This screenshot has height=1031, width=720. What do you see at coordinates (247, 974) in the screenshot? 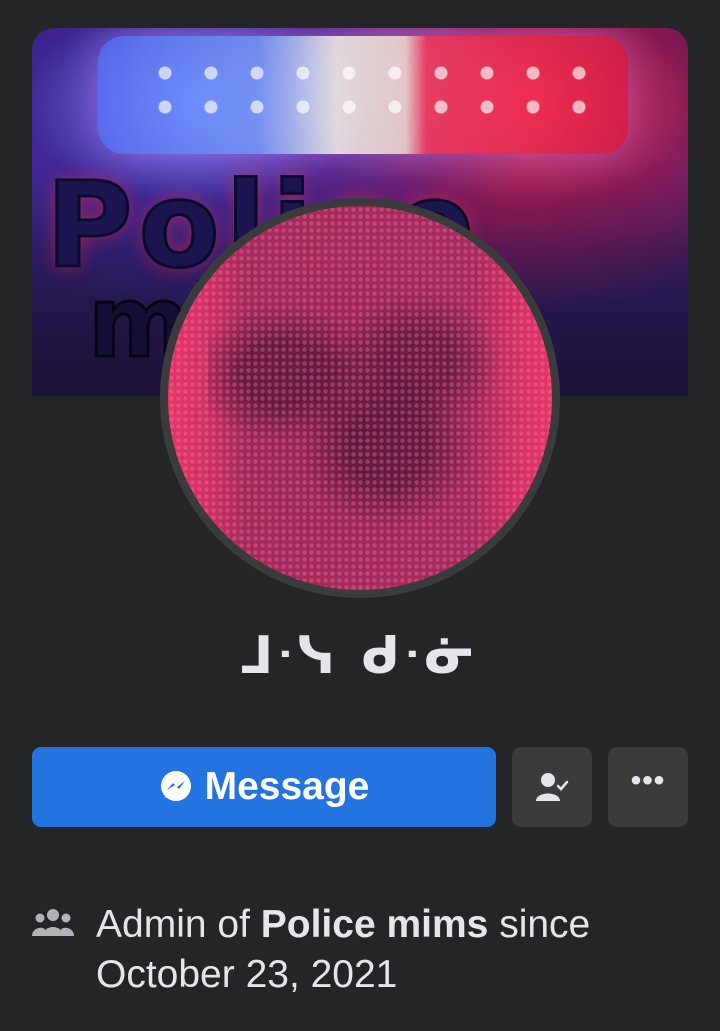
I see `admin-since-date: October 23, 2021` at bounding box center [247, 974].